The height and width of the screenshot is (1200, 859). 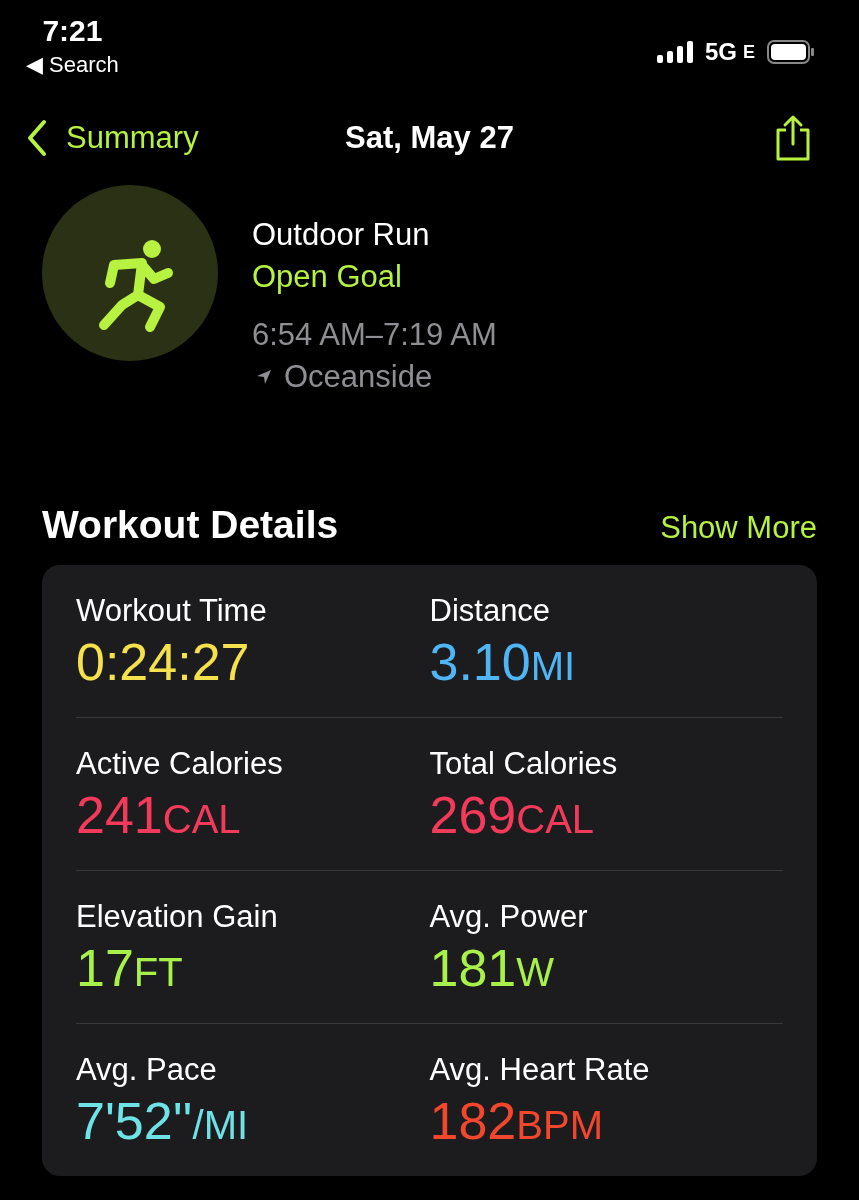 What do you see at coordinates (738, 528) in the screenshot?
I see `show-more-link: Show More` at bounding box center [738, 528].